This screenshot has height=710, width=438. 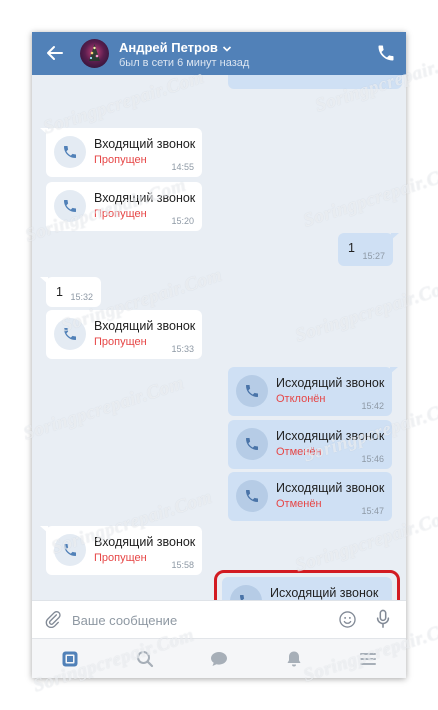 I want to click on back-arrow-icon, so click(x=55, y=53).